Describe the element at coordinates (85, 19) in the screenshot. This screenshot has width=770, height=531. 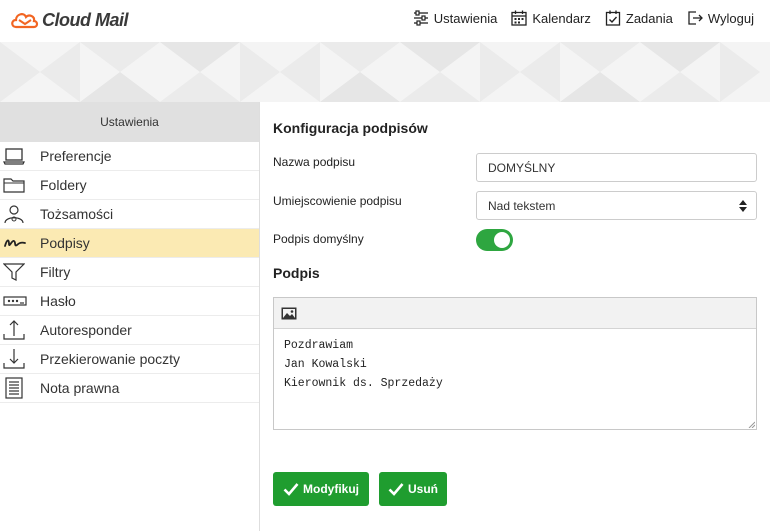
I see `logo-text: Cloud Mail` at that location.